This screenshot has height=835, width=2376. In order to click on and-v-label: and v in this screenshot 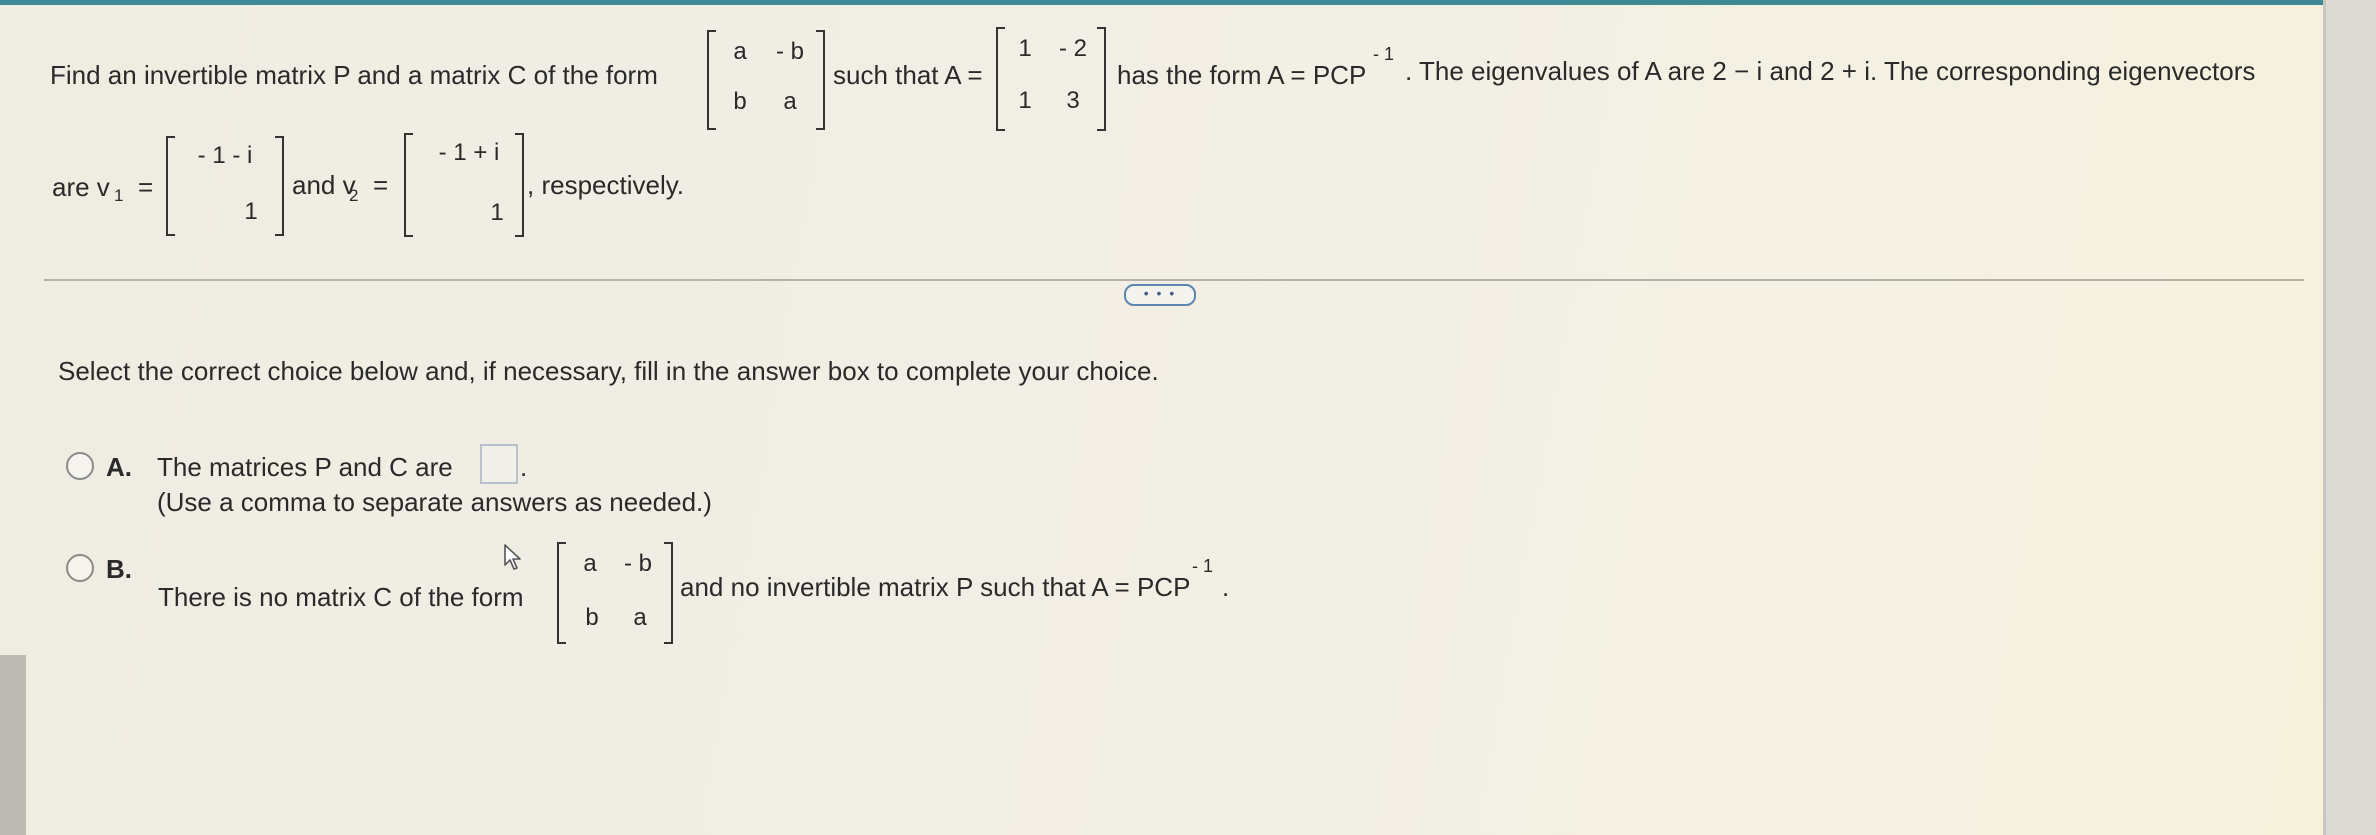, I will do `click(324, 185)`.